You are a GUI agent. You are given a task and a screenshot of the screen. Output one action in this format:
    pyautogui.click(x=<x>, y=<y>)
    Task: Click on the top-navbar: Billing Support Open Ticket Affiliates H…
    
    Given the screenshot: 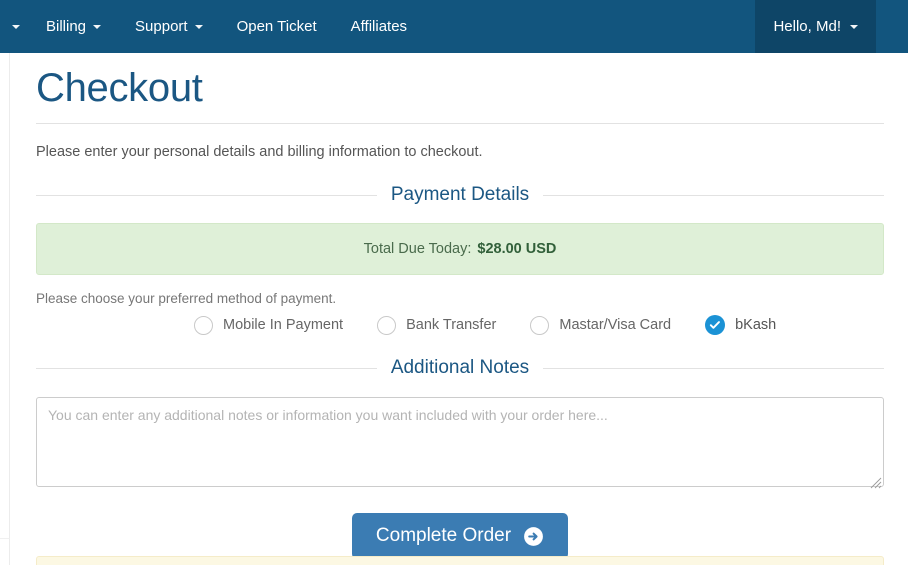 What is the action you would take?
    pyautogui.click(x=454, y=26)
    